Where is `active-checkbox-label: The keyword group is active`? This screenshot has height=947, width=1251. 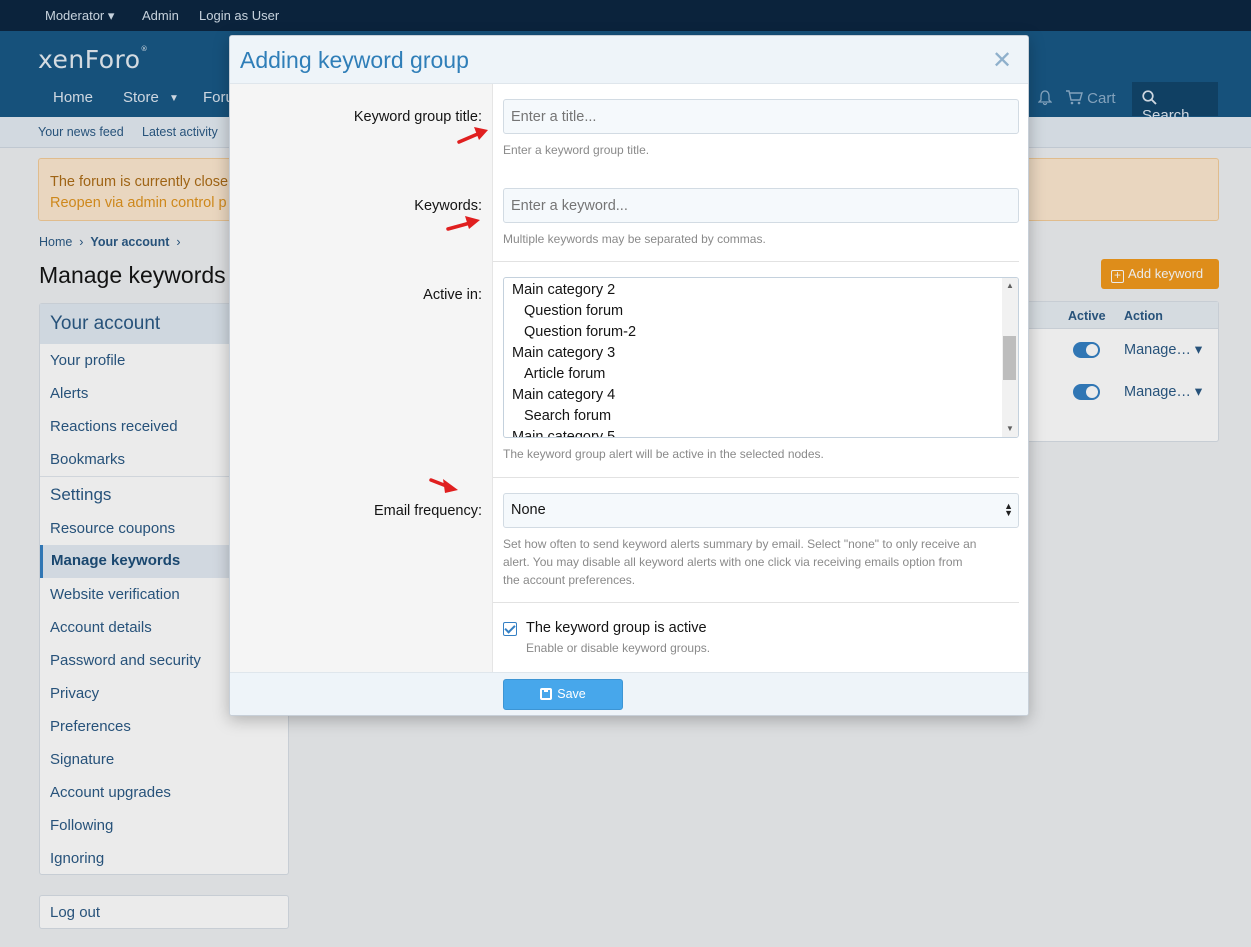 active-checkbox-label: The keyword group is active is located at coordinates (616, 628).